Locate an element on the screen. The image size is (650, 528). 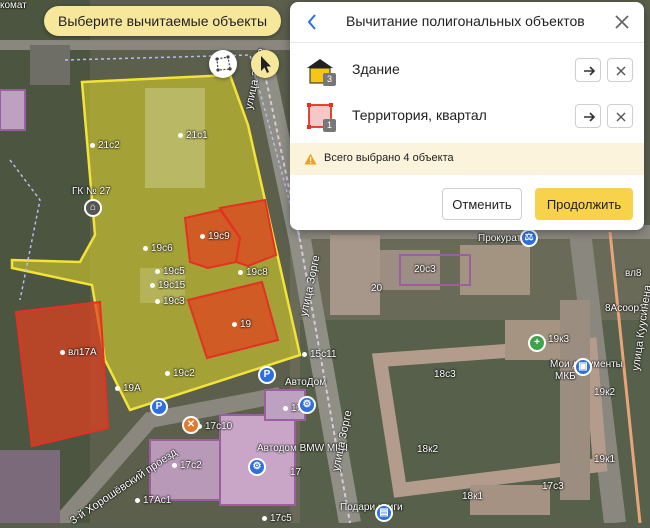
pointer-select-tool is located at coordinates (265, 64).